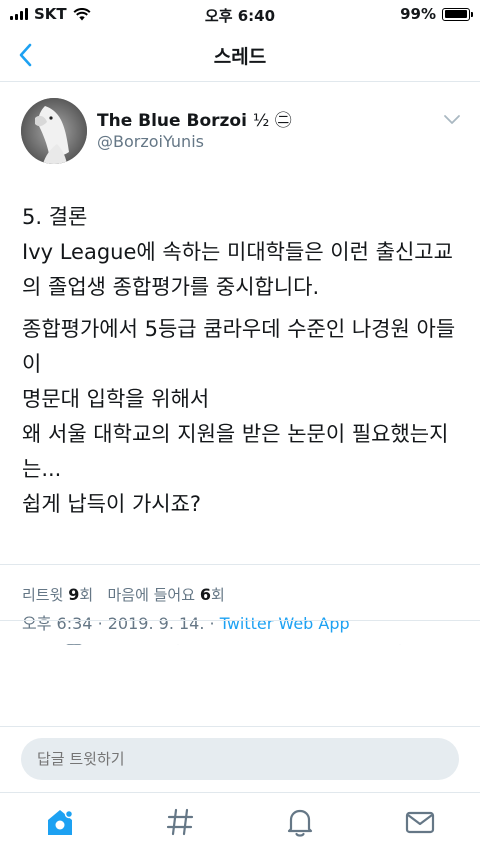 The height and width of the screenshot is (854, 480). I want to click on tweet-meta: 오후 6:34 · 2019. 9. 14. · Twitter Web App, so click(186, 622).